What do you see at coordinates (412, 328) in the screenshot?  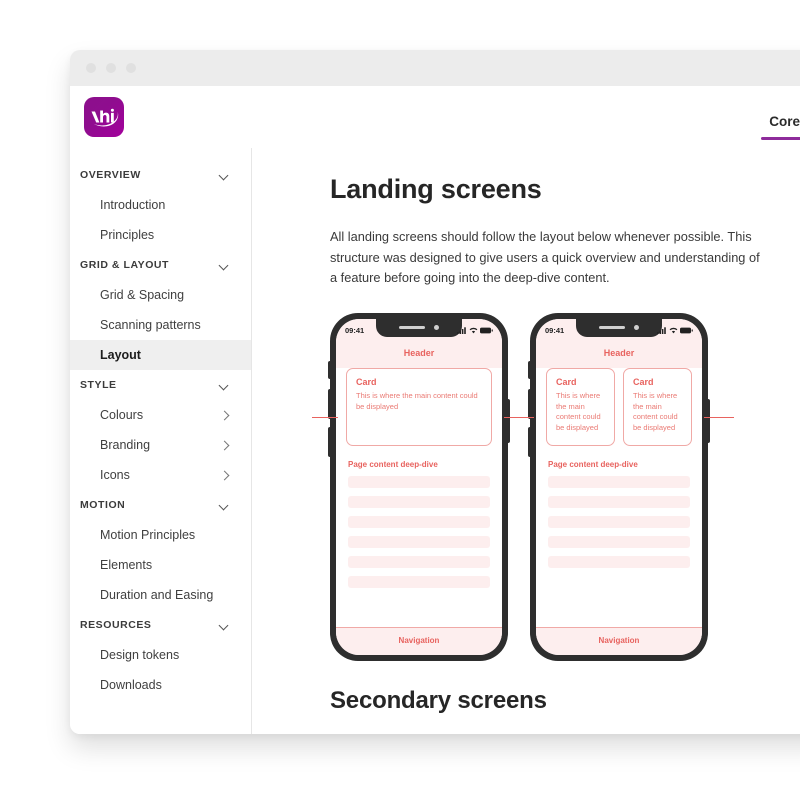 I see `speaker-icon` at bounding box center [412, 328].